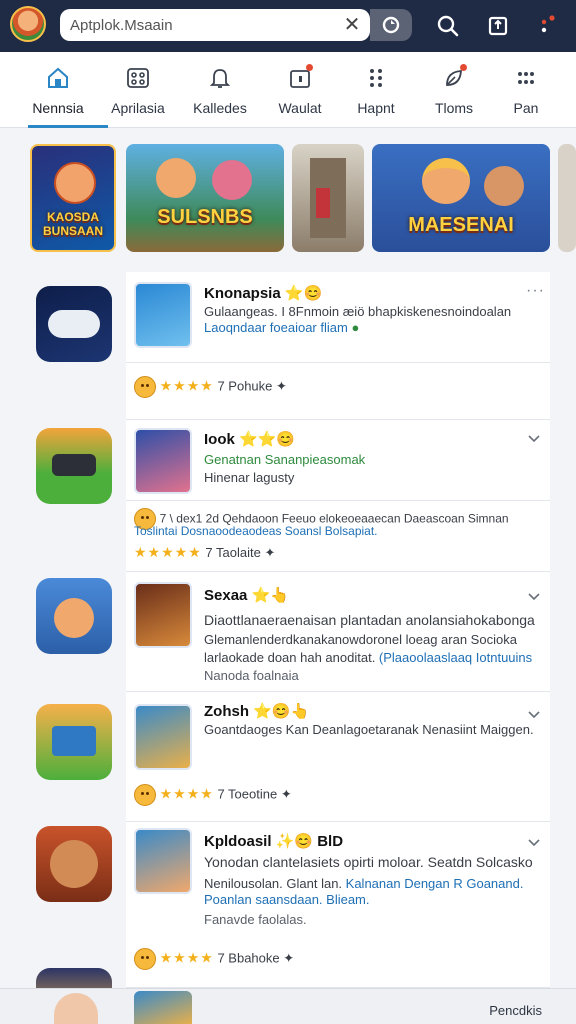 This screenshot has width=576, height=1024. I want to click on rating-row: ★★★★ 7 Toeotine ✦, so click(213, 795).